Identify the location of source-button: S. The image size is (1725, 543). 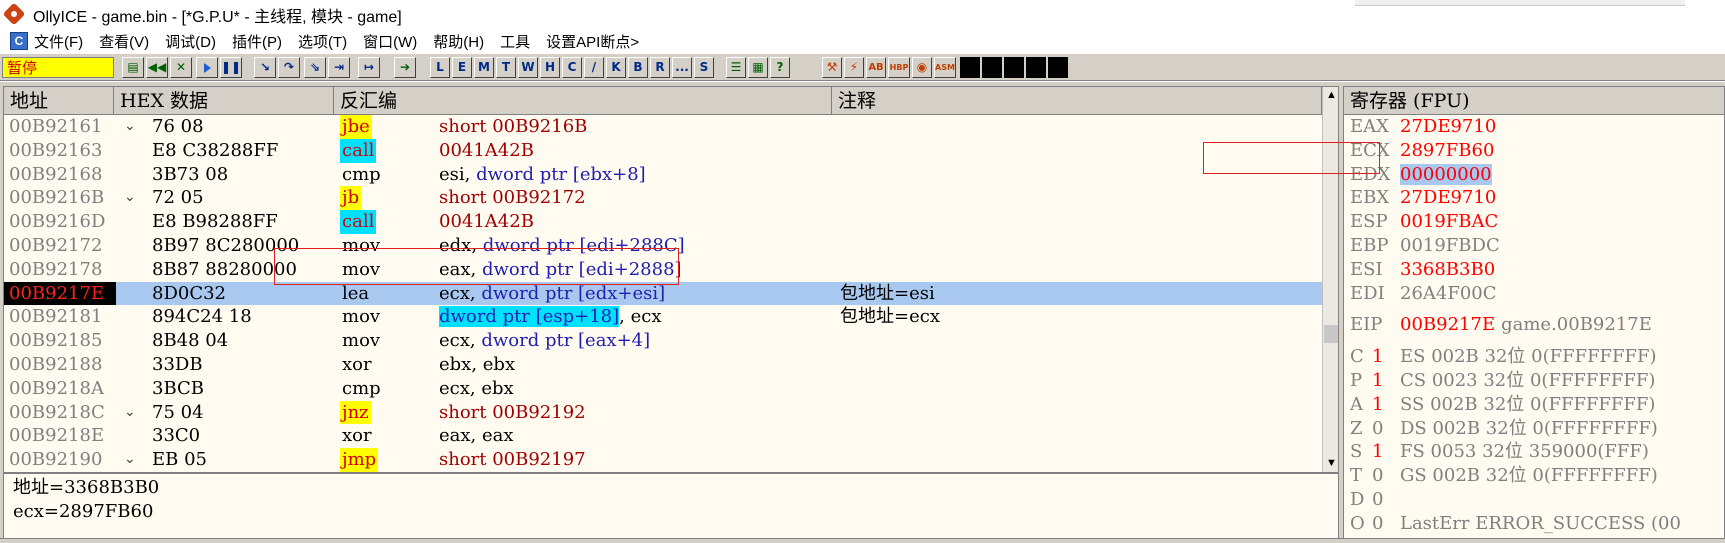
(704, 67).